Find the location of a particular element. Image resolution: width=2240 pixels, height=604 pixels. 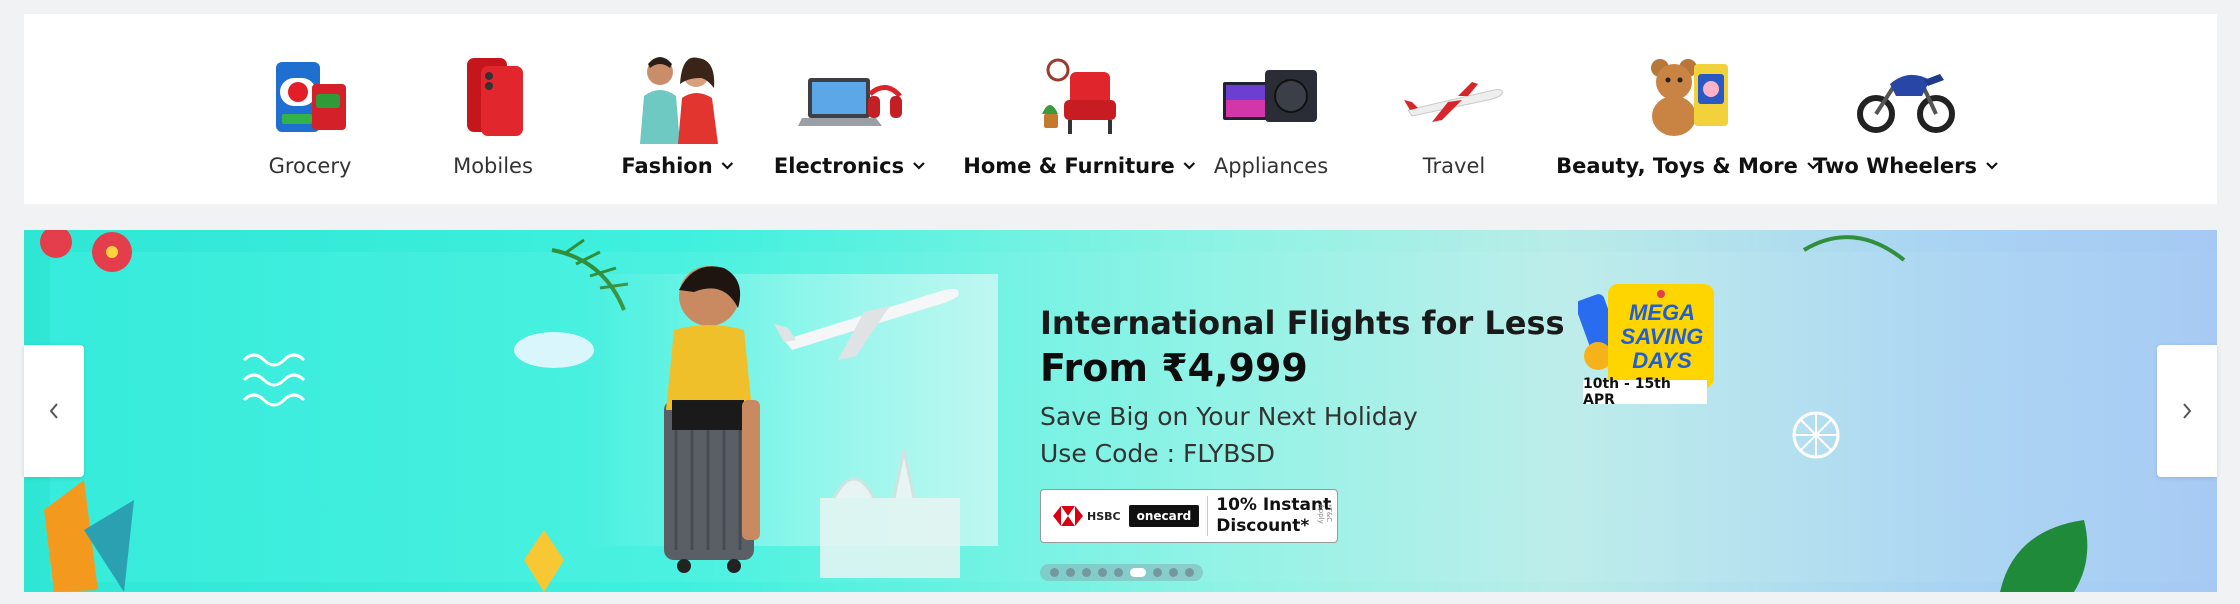

banner-price: From ₹4,999 is located at coordinates (1174, 368).